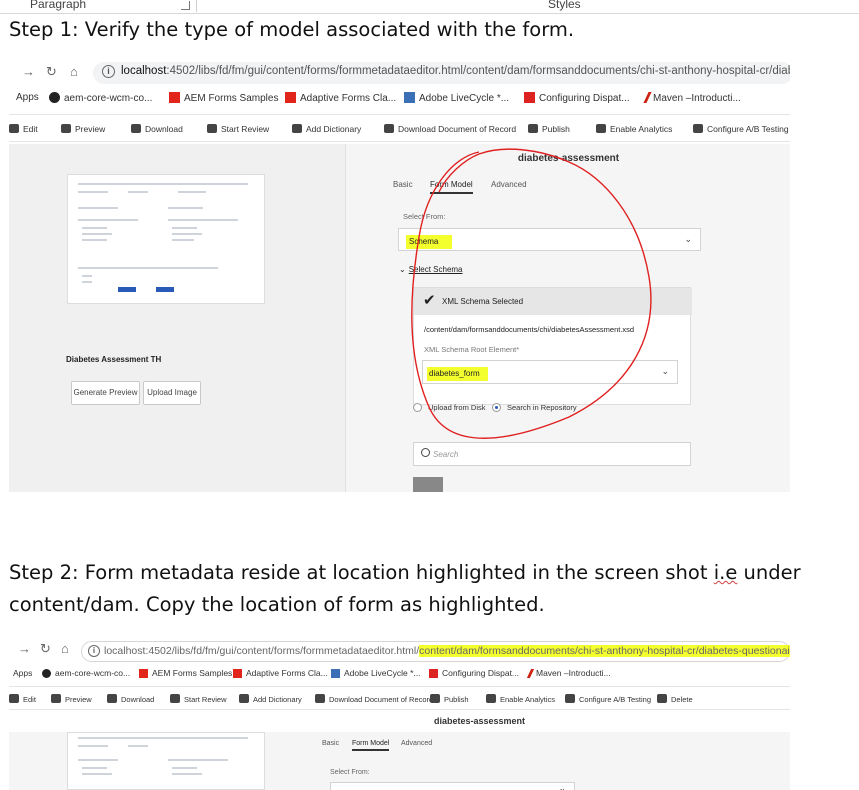 This screenshot has height=790, width=859. Describe the element at coordinates (496, 407) in the screenshot. I see `radio-on-icon` at that location.